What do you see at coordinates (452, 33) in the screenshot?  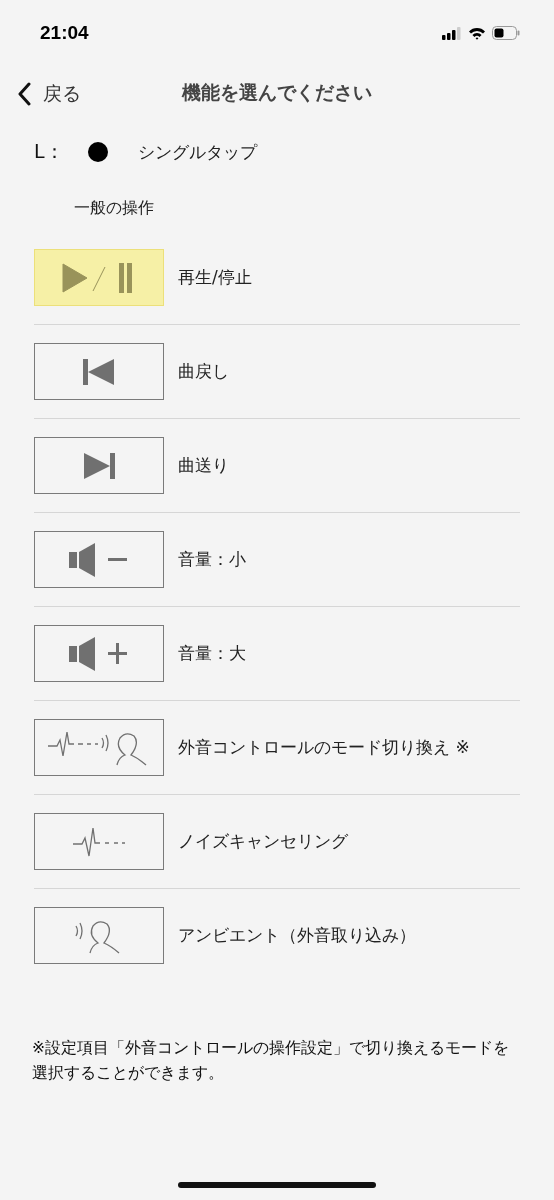 I see `signal-icon` at bounding box center [452, 33].